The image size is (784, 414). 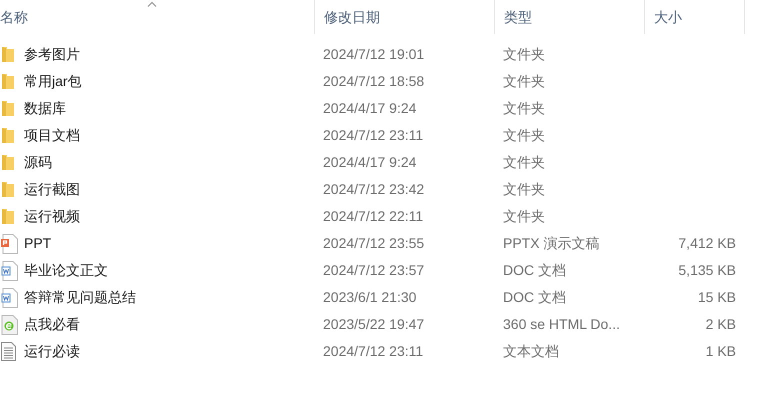 I want to click on file-name: 源码, so click(x=38, y=162).